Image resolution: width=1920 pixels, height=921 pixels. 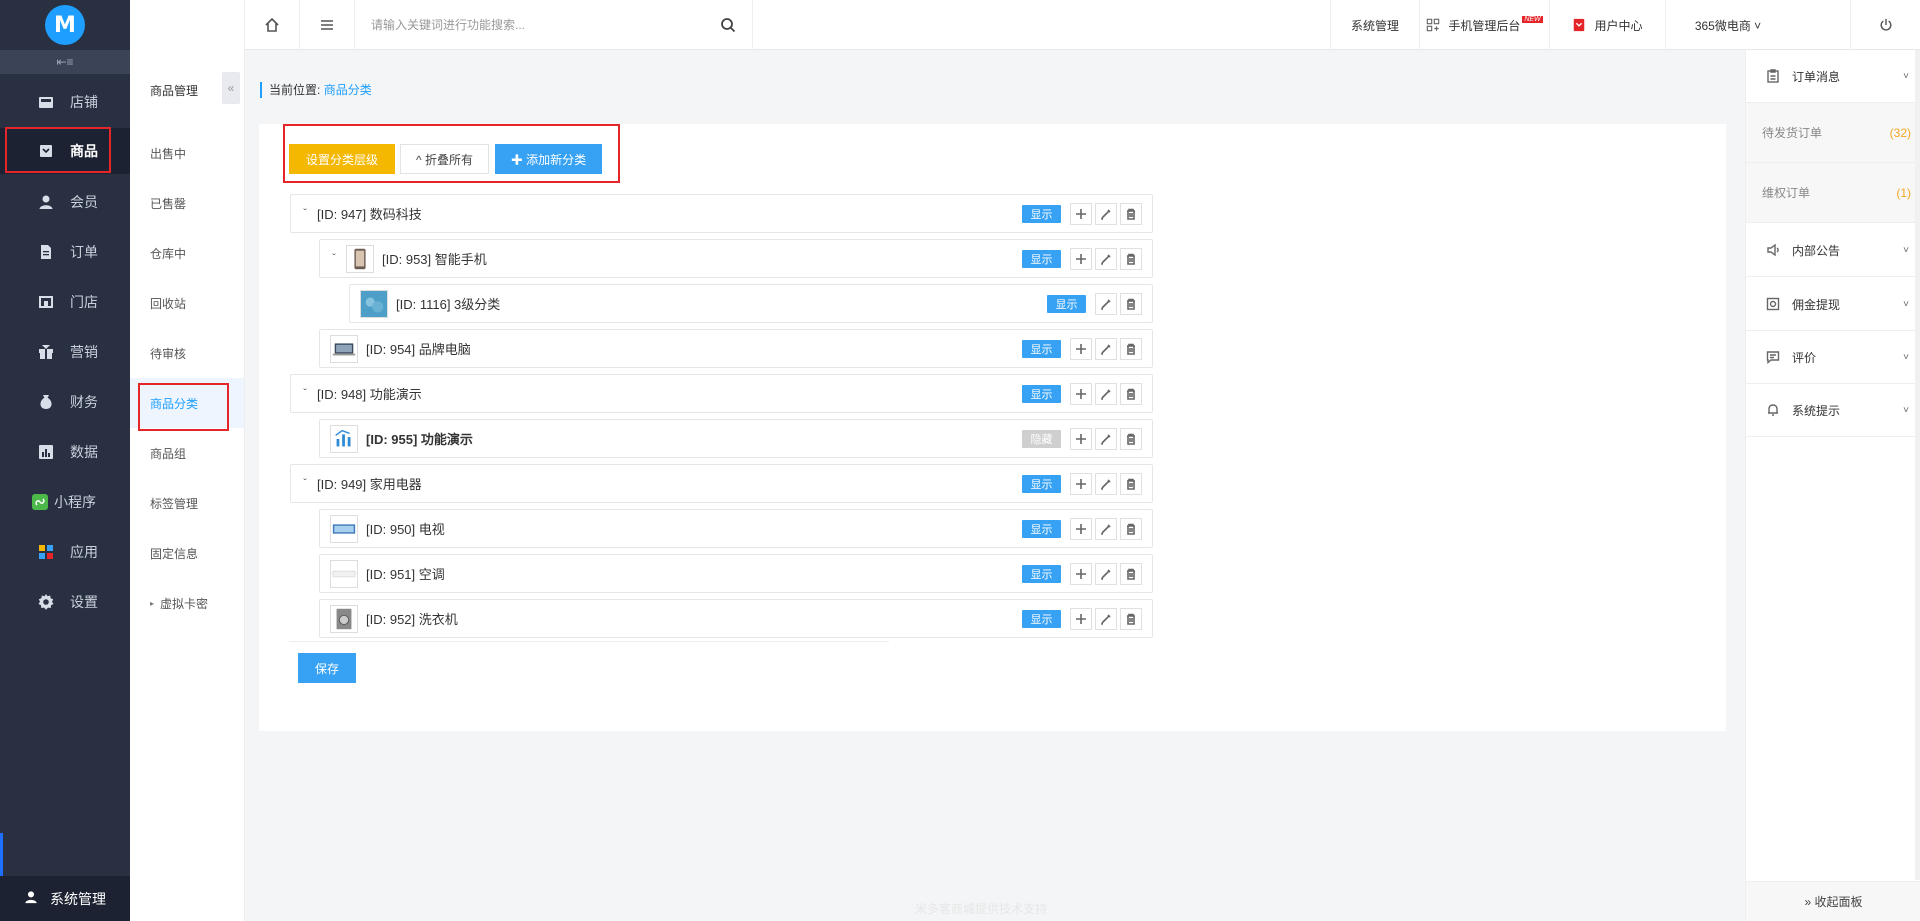 What do you see at coordinates (65, 62) in the screenshot?
I see `sidebar-collapse-button: ⇤≡` at bounding box center [65, 62].